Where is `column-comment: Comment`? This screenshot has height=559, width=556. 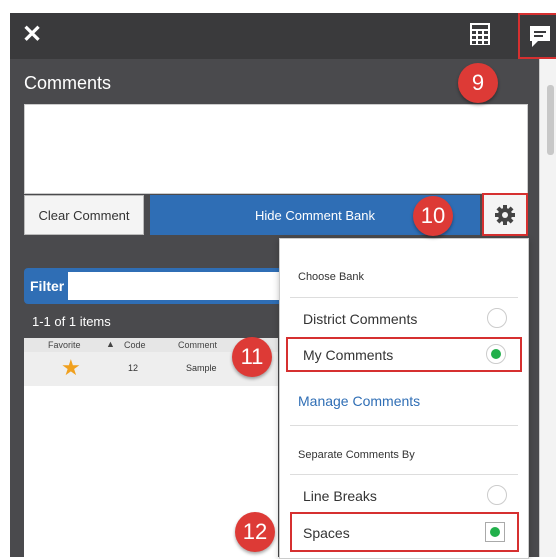
column-comment: Comment is located at coordinates (197, 345).